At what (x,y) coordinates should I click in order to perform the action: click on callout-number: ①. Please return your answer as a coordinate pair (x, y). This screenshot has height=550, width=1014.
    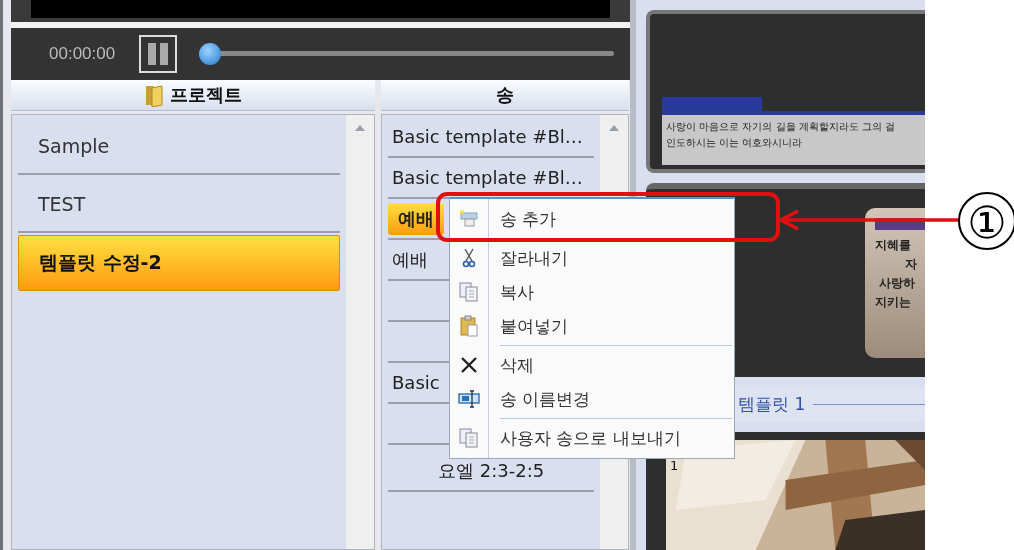
    Looking at the image, I should click on (986, 221).